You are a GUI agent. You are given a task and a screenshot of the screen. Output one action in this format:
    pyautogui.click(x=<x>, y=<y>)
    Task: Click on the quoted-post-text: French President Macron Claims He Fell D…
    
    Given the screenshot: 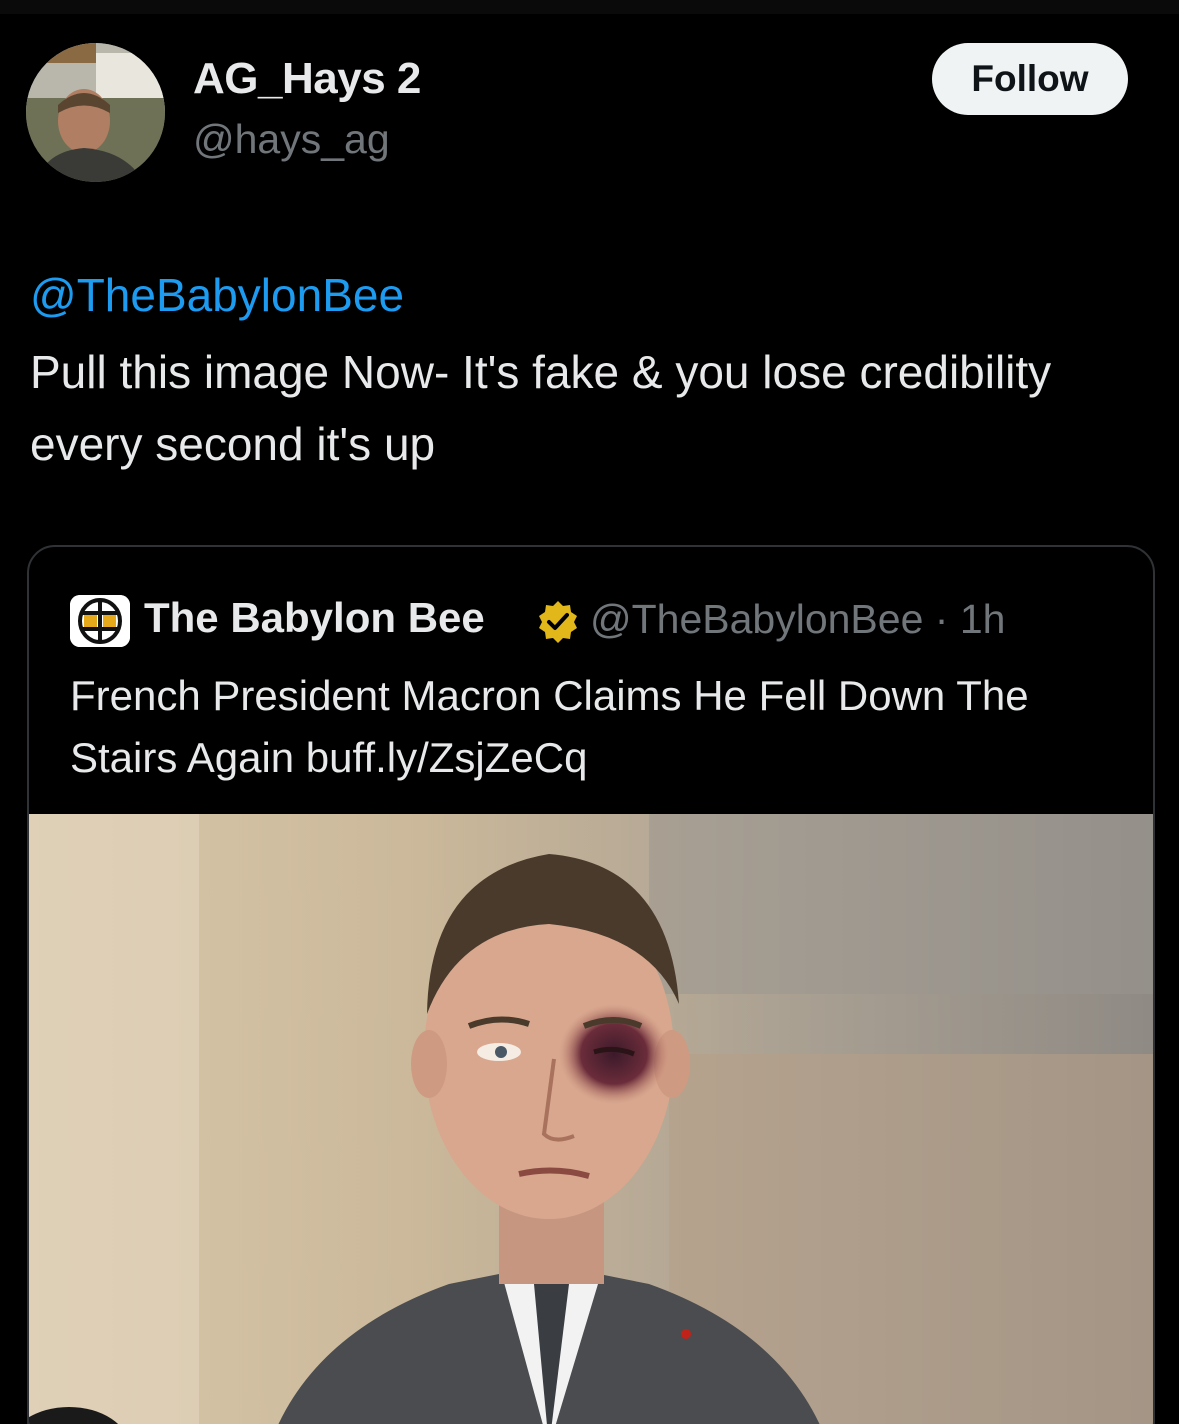 What is the action you would take?
    pyautogui.click(x=549, y=726)
    